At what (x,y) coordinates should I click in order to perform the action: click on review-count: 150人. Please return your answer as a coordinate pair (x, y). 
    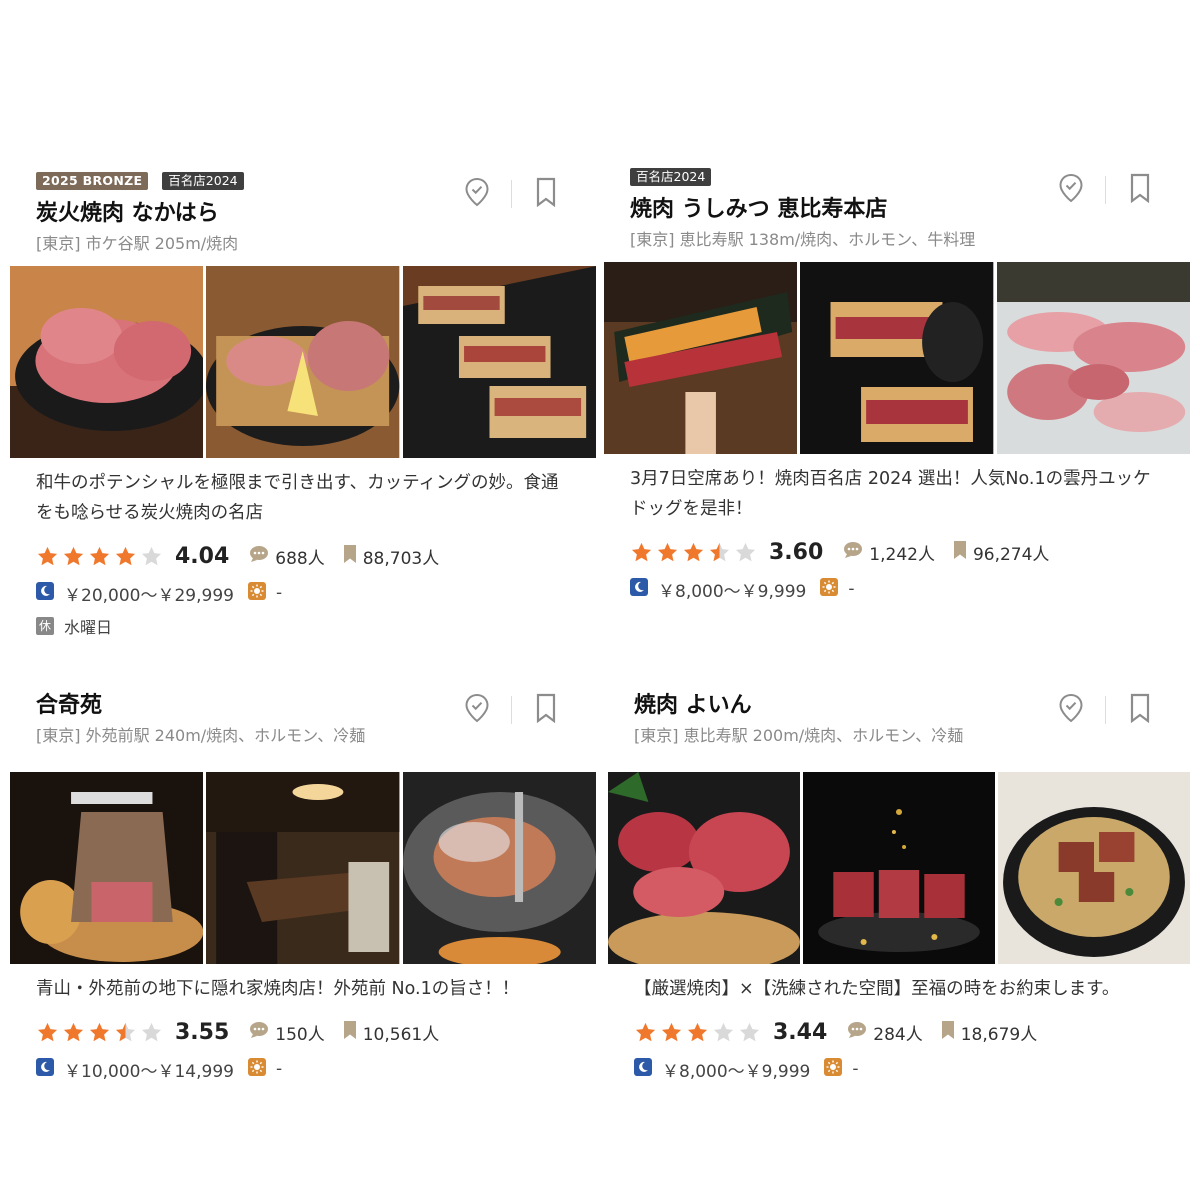
    Looking at the image, I should click on (287, 1032).